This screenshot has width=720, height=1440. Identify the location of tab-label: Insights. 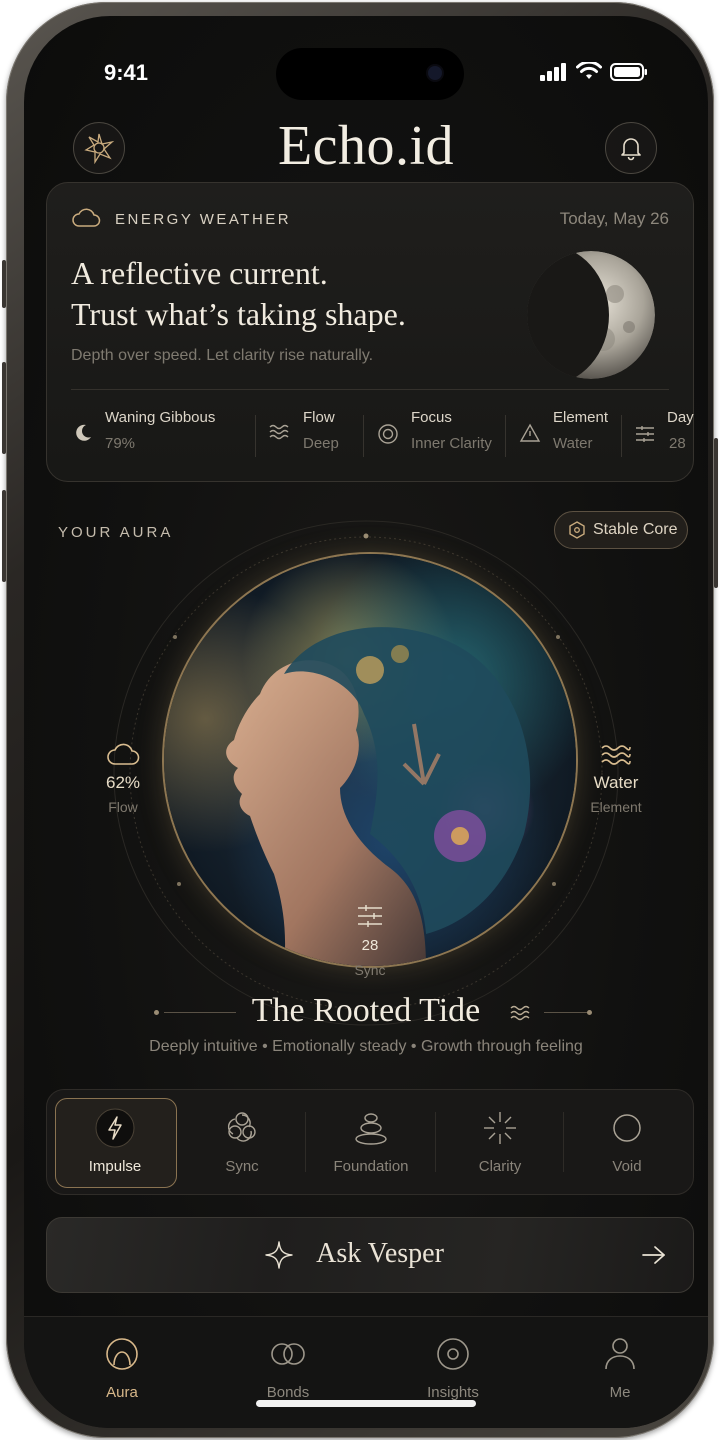
(453, 1392).